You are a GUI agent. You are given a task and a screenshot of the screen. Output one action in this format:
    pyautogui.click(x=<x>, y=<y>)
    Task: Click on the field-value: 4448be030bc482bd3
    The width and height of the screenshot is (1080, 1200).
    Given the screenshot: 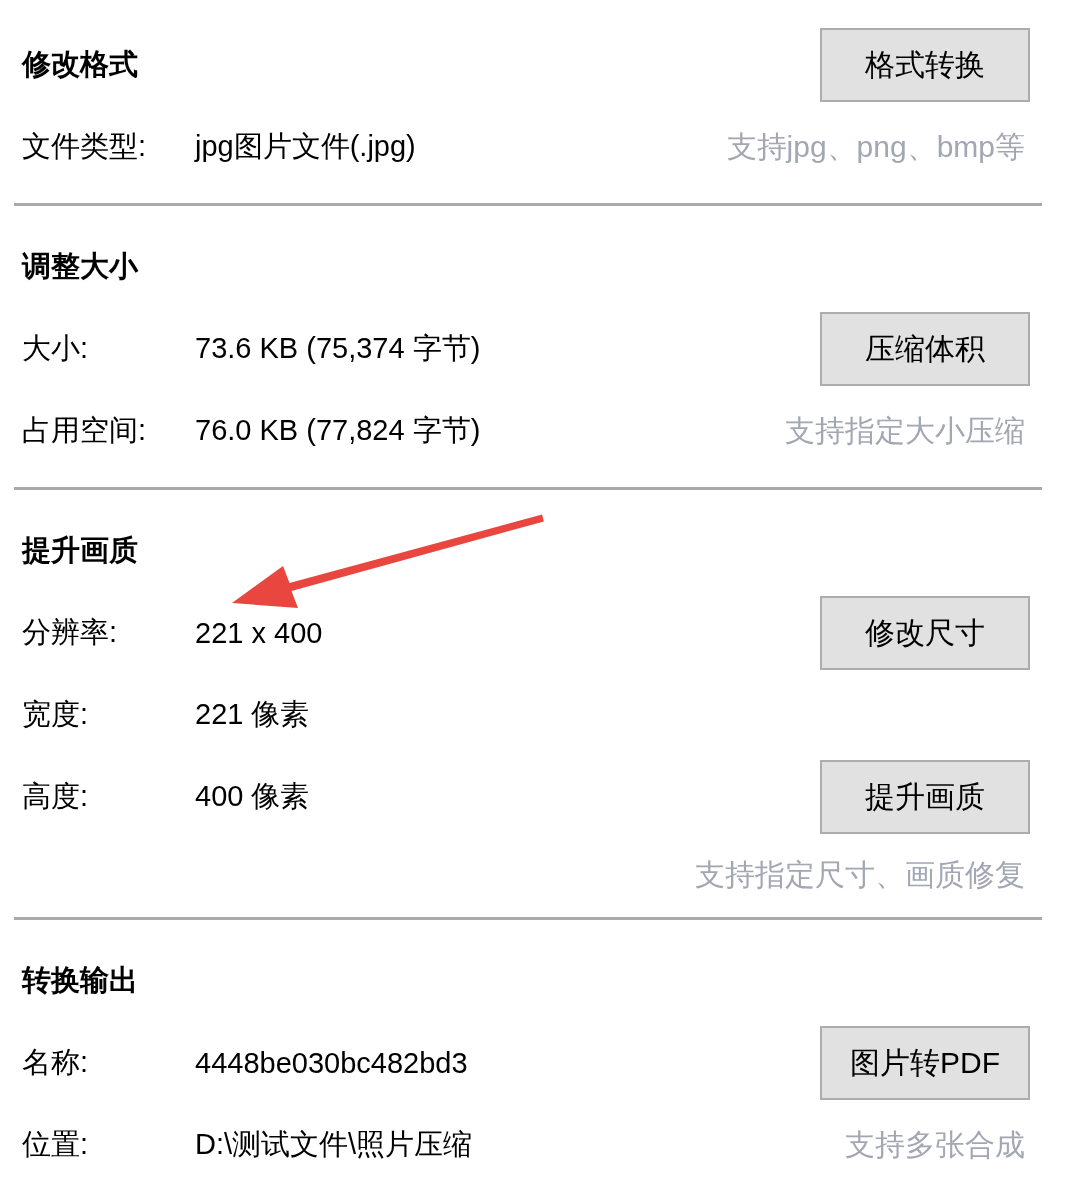 What is the action you would take?
    pyautogui.click(x=331, y=1063)
    